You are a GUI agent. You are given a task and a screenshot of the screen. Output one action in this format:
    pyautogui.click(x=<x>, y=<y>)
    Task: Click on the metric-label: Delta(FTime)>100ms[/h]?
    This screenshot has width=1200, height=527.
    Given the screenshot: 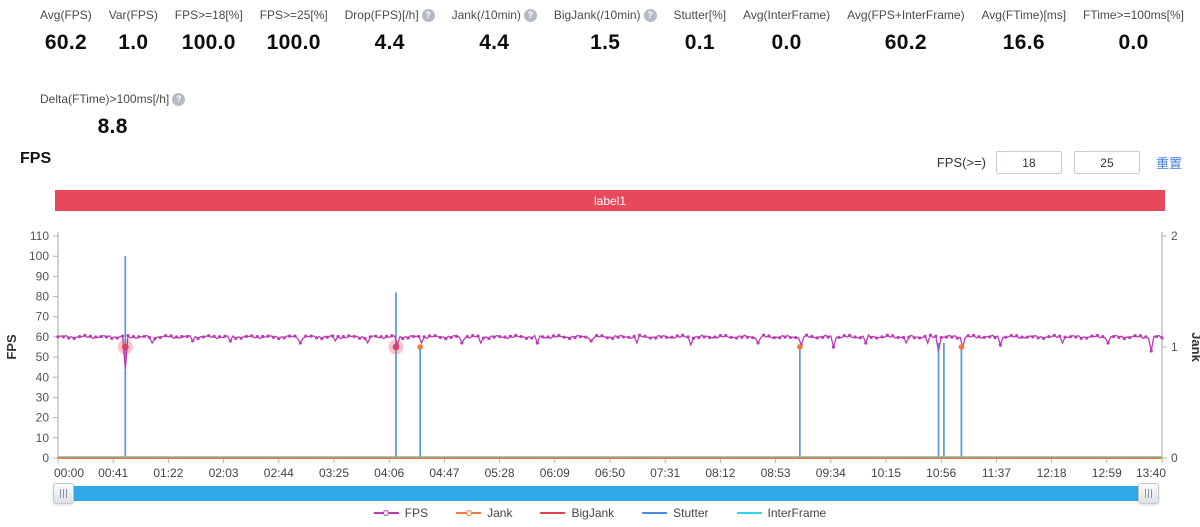 What is the action you would take?
    pyautogui.click(x=113, y=99)
    